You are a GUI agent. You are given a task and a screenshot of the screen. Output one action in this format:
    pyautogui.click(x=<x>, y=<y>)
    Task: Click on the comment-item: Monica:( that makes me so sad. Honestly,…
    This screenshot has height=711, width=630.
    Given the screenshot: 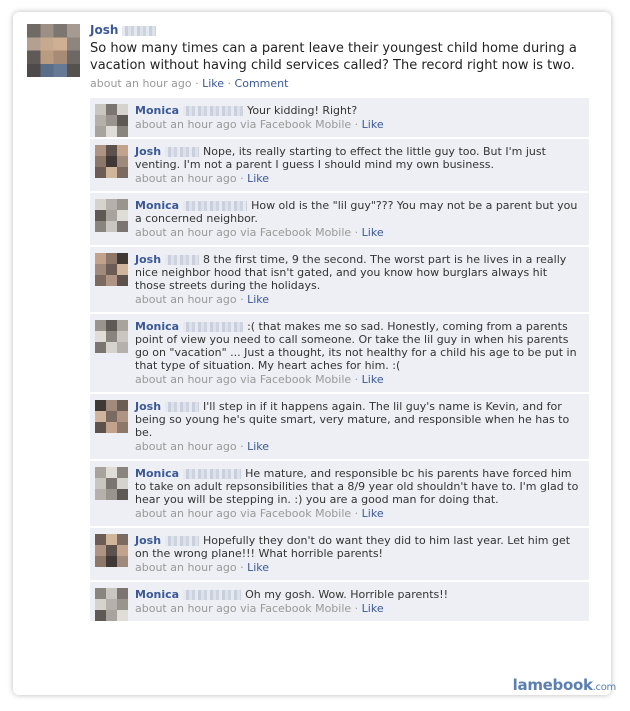 What is the action you would take?
    pyautogui.click(x=339, y=353)
    